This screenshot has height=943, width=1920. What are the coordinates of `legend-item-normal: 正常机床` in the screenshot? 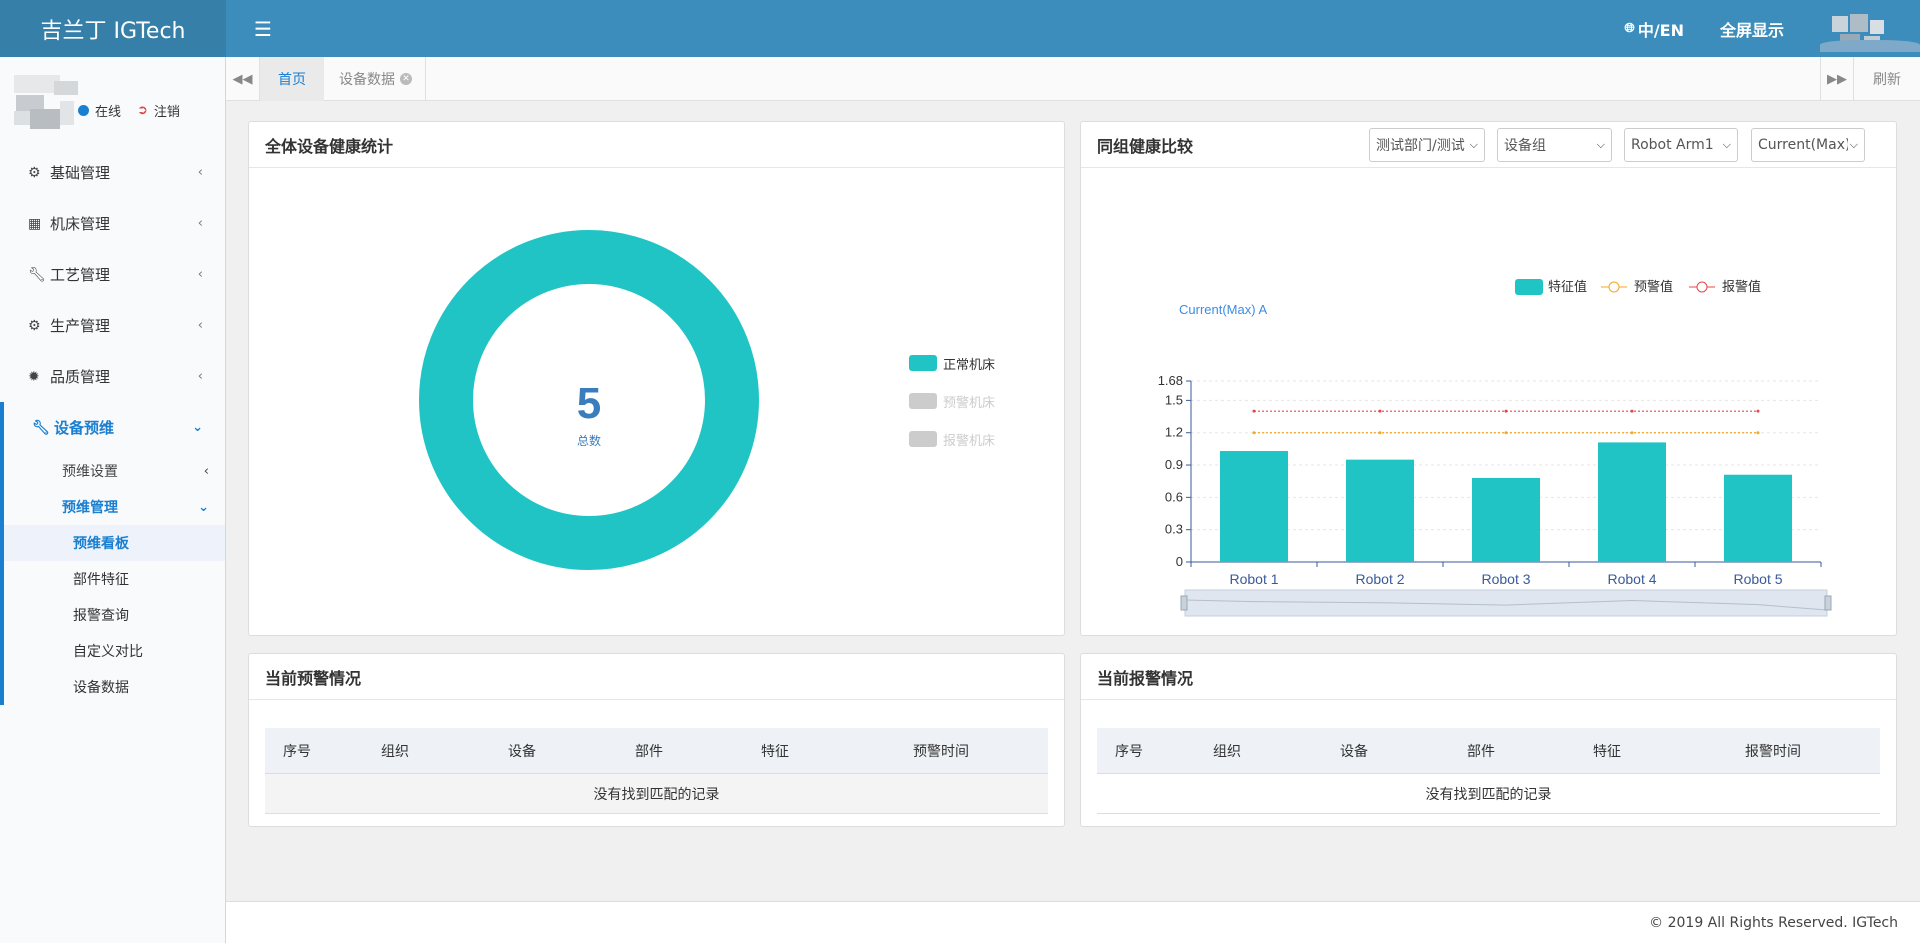 It's located at (952, 363).